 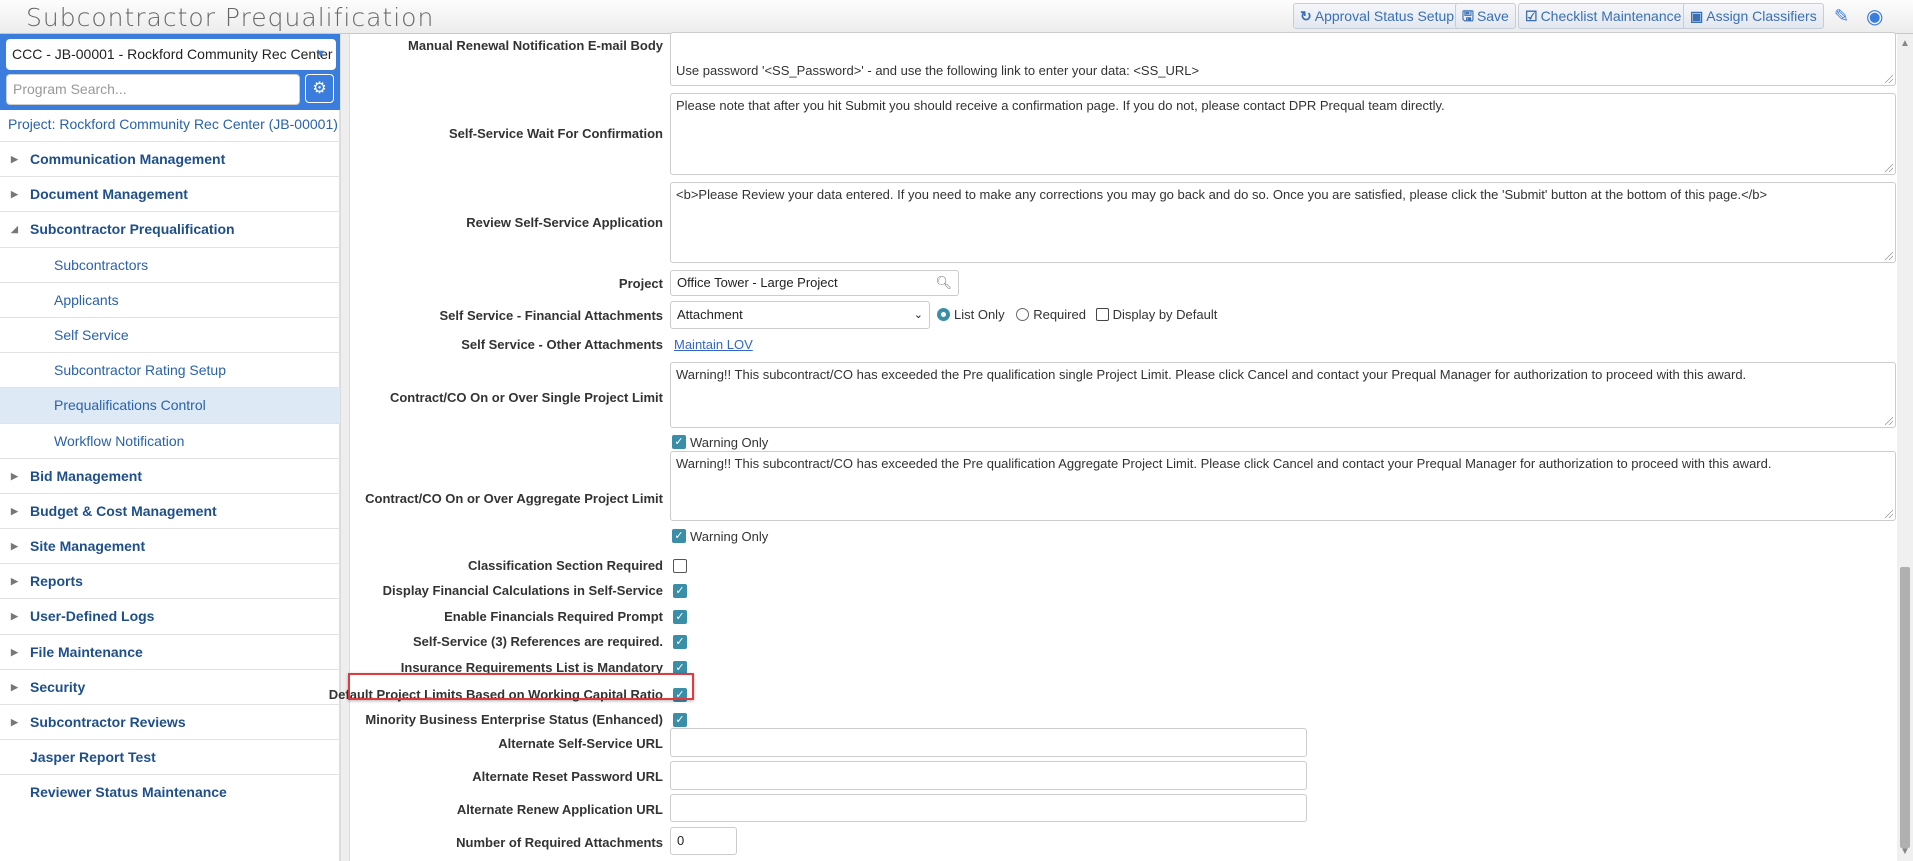 I want to click on refresh-icon: ↻, so click(x=1306, y=16).